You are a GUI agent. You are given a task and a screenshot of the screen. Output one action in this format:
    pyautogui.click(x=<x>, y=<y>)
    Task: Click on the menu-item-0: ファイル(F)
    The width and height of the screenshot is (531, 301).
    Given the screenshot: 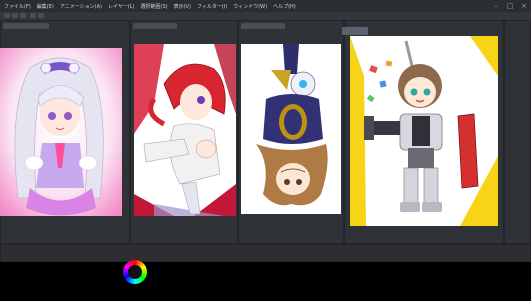 What is the action you would take?
    pyautogui.click(x=17, y=6)
    